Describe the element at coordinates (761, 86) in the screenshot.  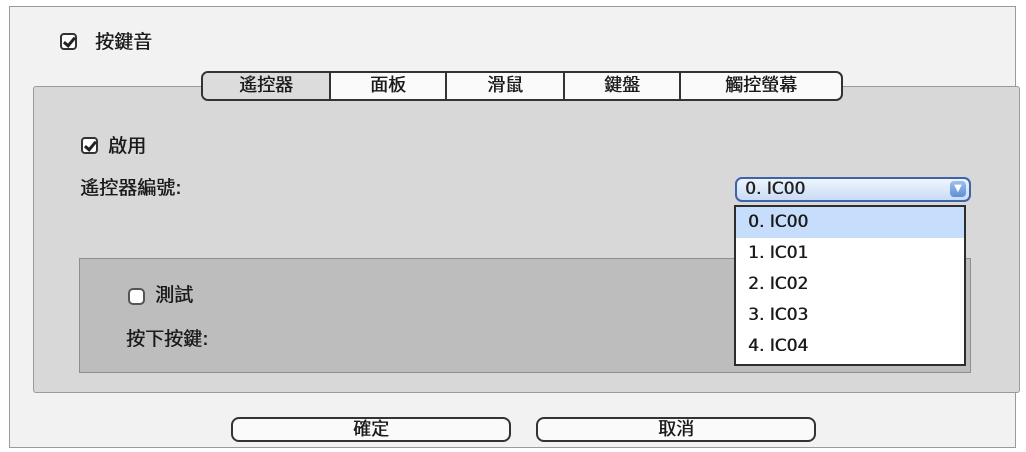
I see `tab-touchscreen: 觸控螢幕` at that location.